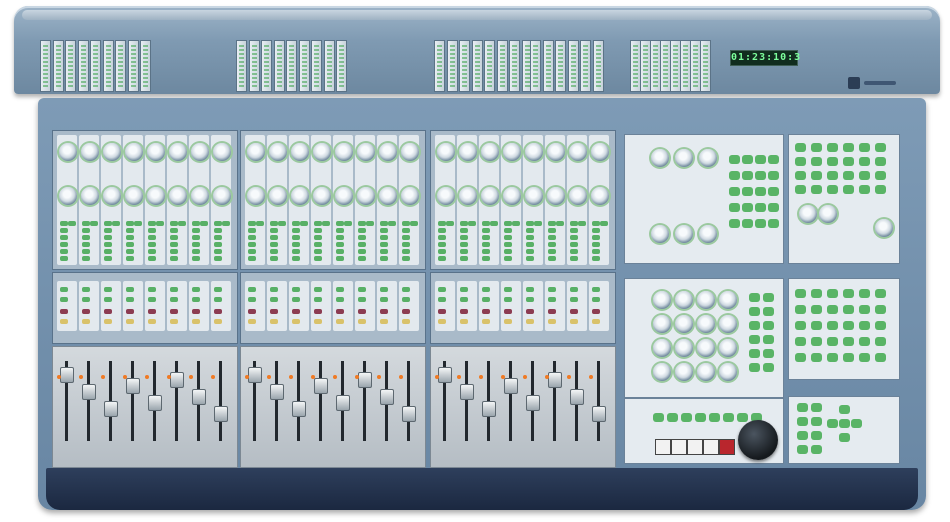 The width and height of the screenshot is (950, 522). What do you see at coordinates (844, 329) in the screenshot?
I see `window-panel` at bounding box center [844, 329].